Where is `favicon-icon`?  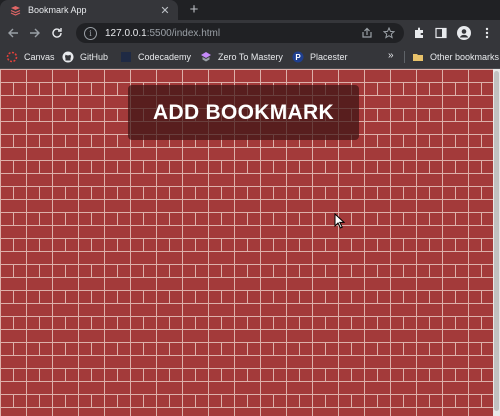
favicon-icon is located at coordinates (15, 10).